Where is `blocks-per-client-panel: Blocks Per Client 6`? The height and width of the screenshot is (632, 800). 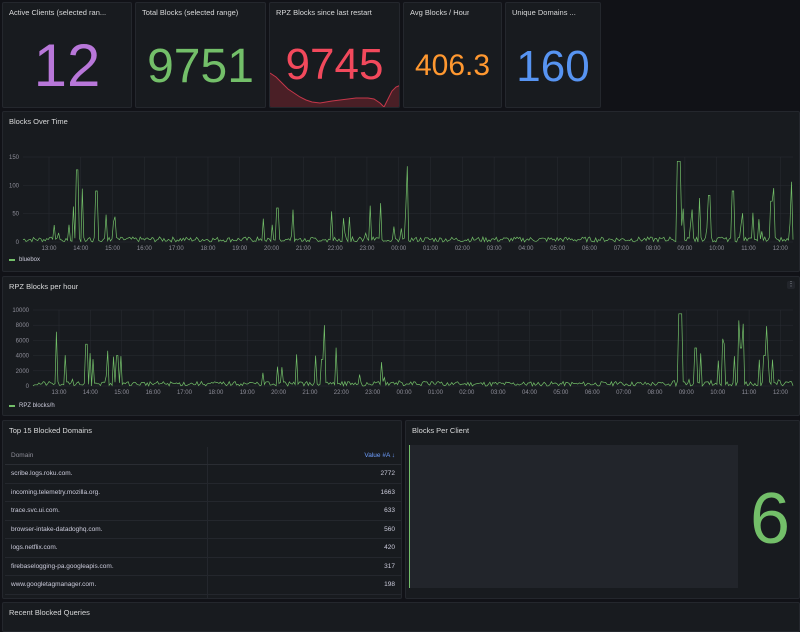 blocks-per-client-panel: Blocks Per Client 6 is located at coordinates (602, 509).